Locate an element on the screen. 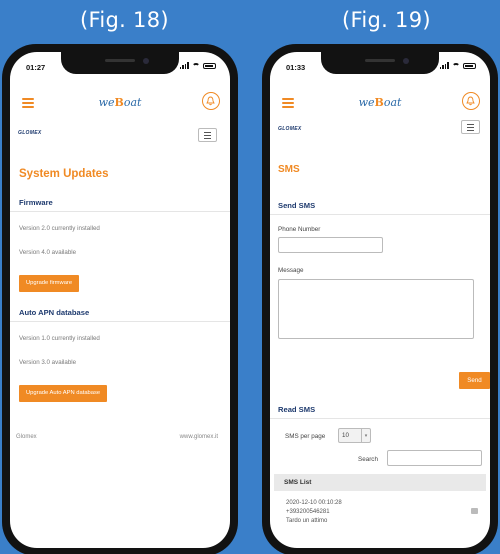  chevron-down-icon: ▾ is located at coordinates (365, 435).